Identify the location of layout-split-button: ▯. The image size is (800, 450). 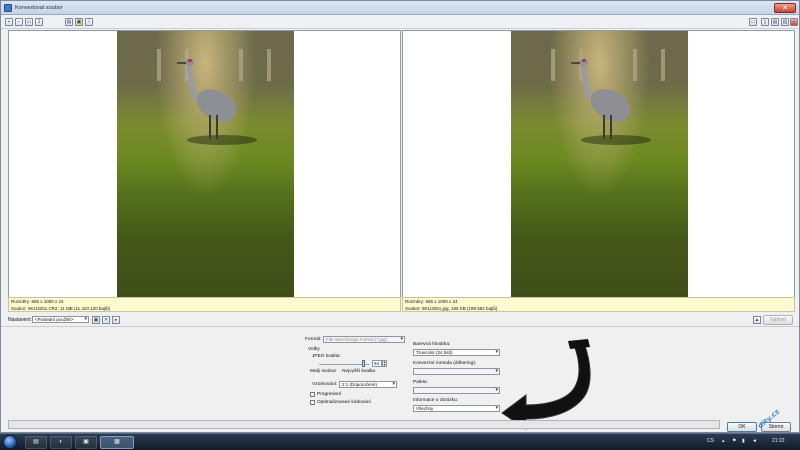
(765, 22).